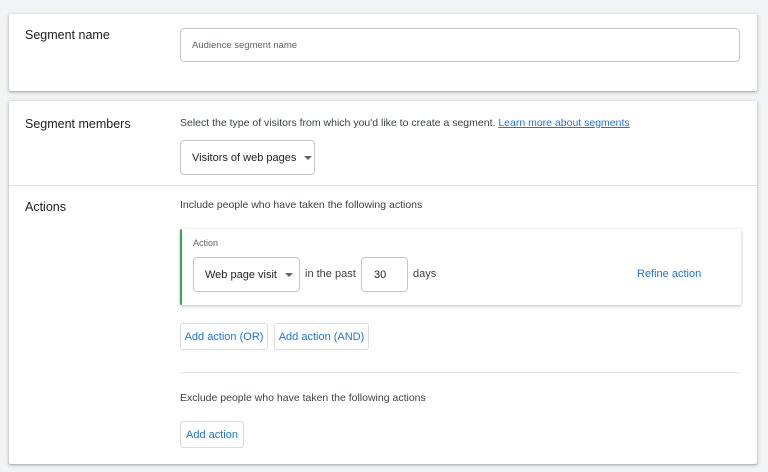  Describe the element at coordinates (45, 207) in the screenshot. I see `actions-label: Actions` at that location.